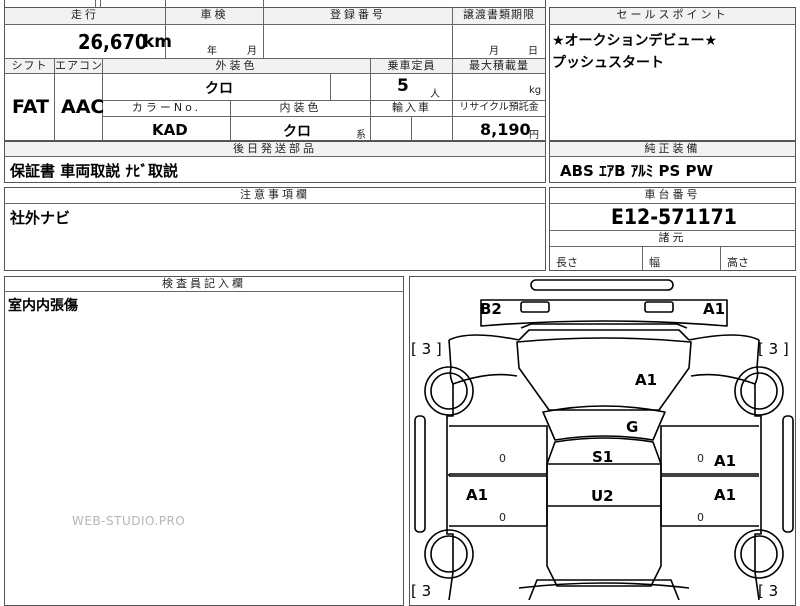  What do you see at coordinates (94, 171) in the screenshot?
I see `later-parts-value: 保証書 車両取説 ﾅﾋﾞ取説` at bounding box center [94, 171].